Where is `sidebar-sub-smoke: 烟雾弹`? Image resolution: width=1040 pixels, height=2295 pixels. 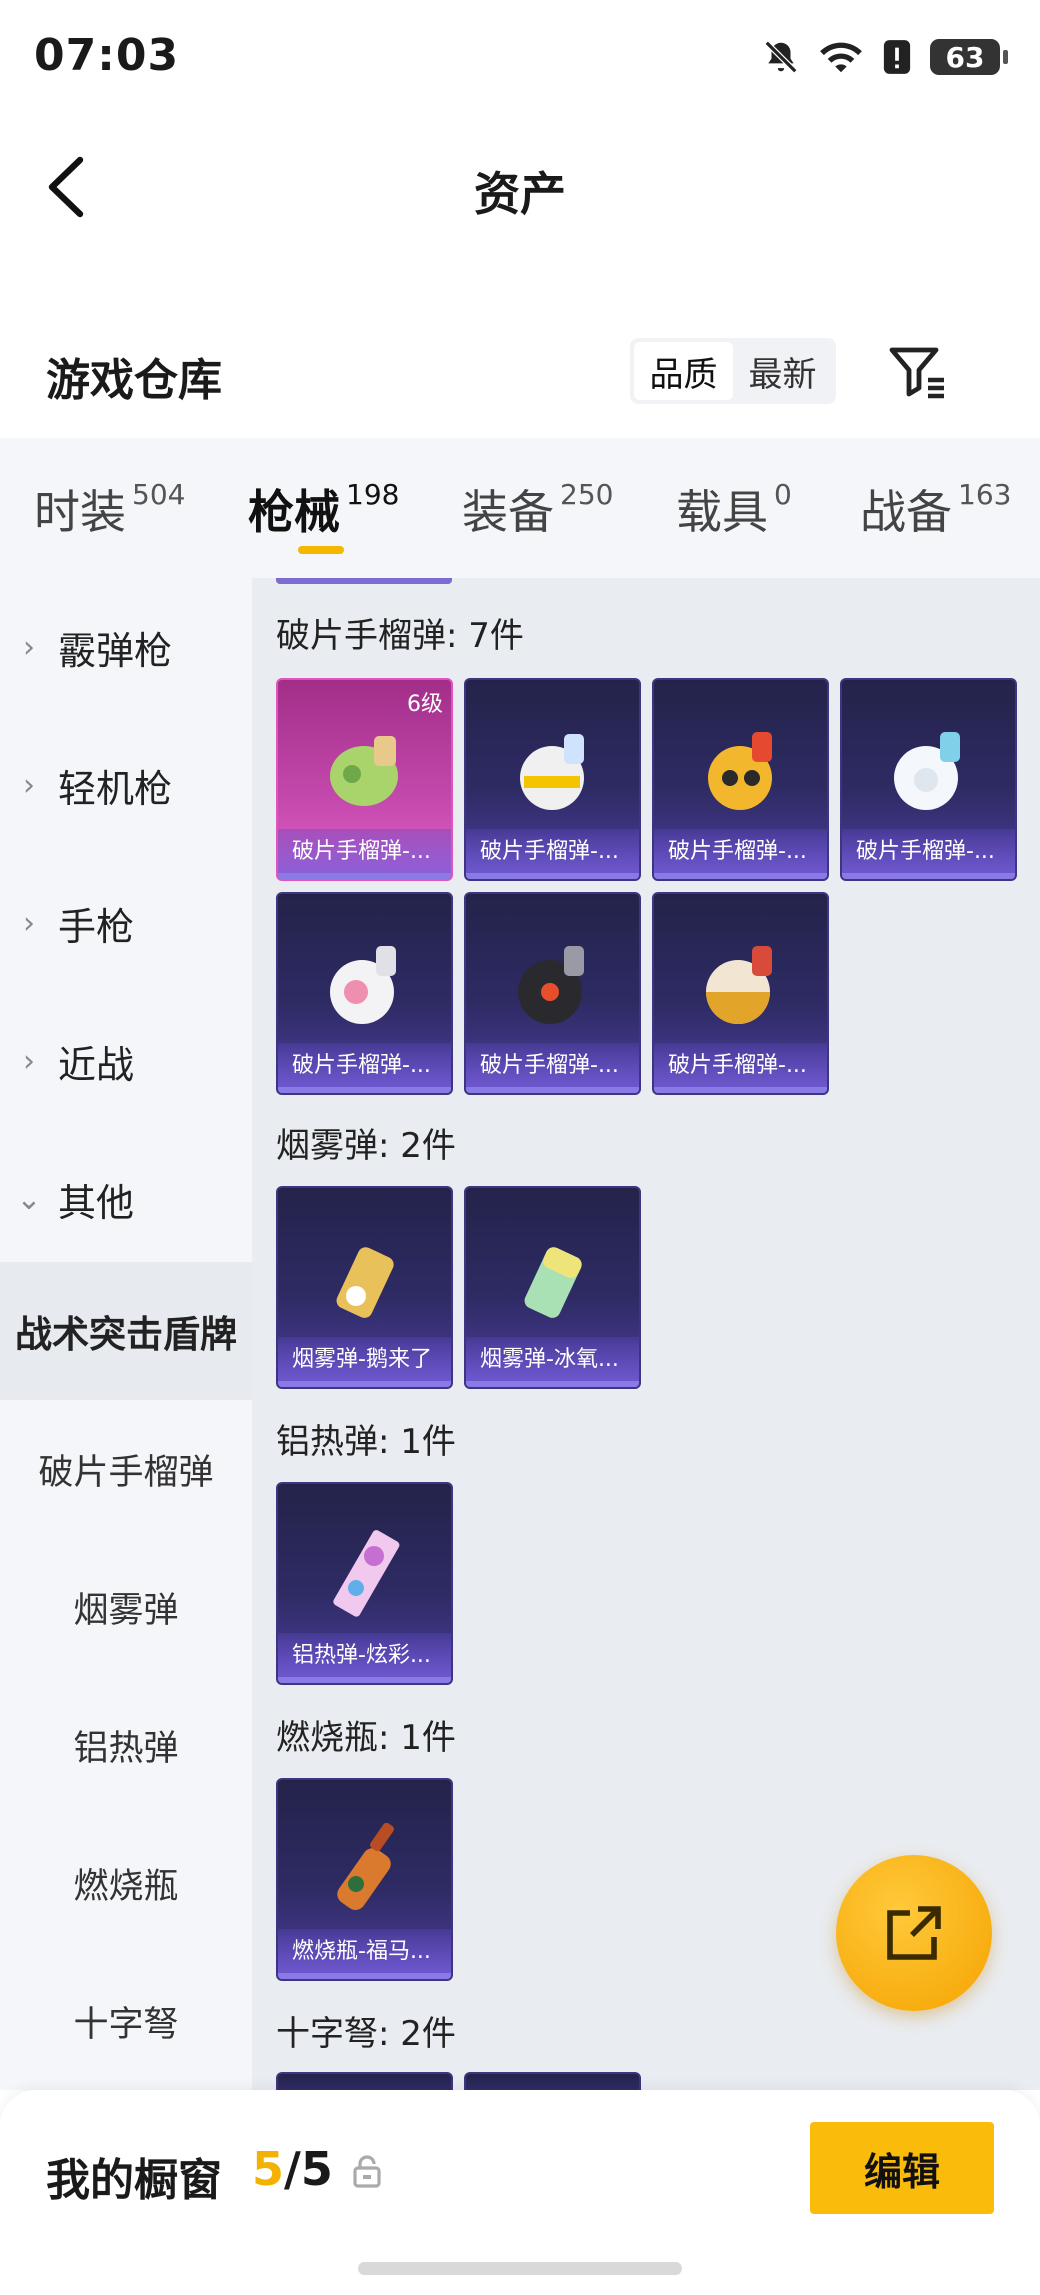
sidebar-sub-smoke: 烟雾弹 is located at coordinates (126, 1607).